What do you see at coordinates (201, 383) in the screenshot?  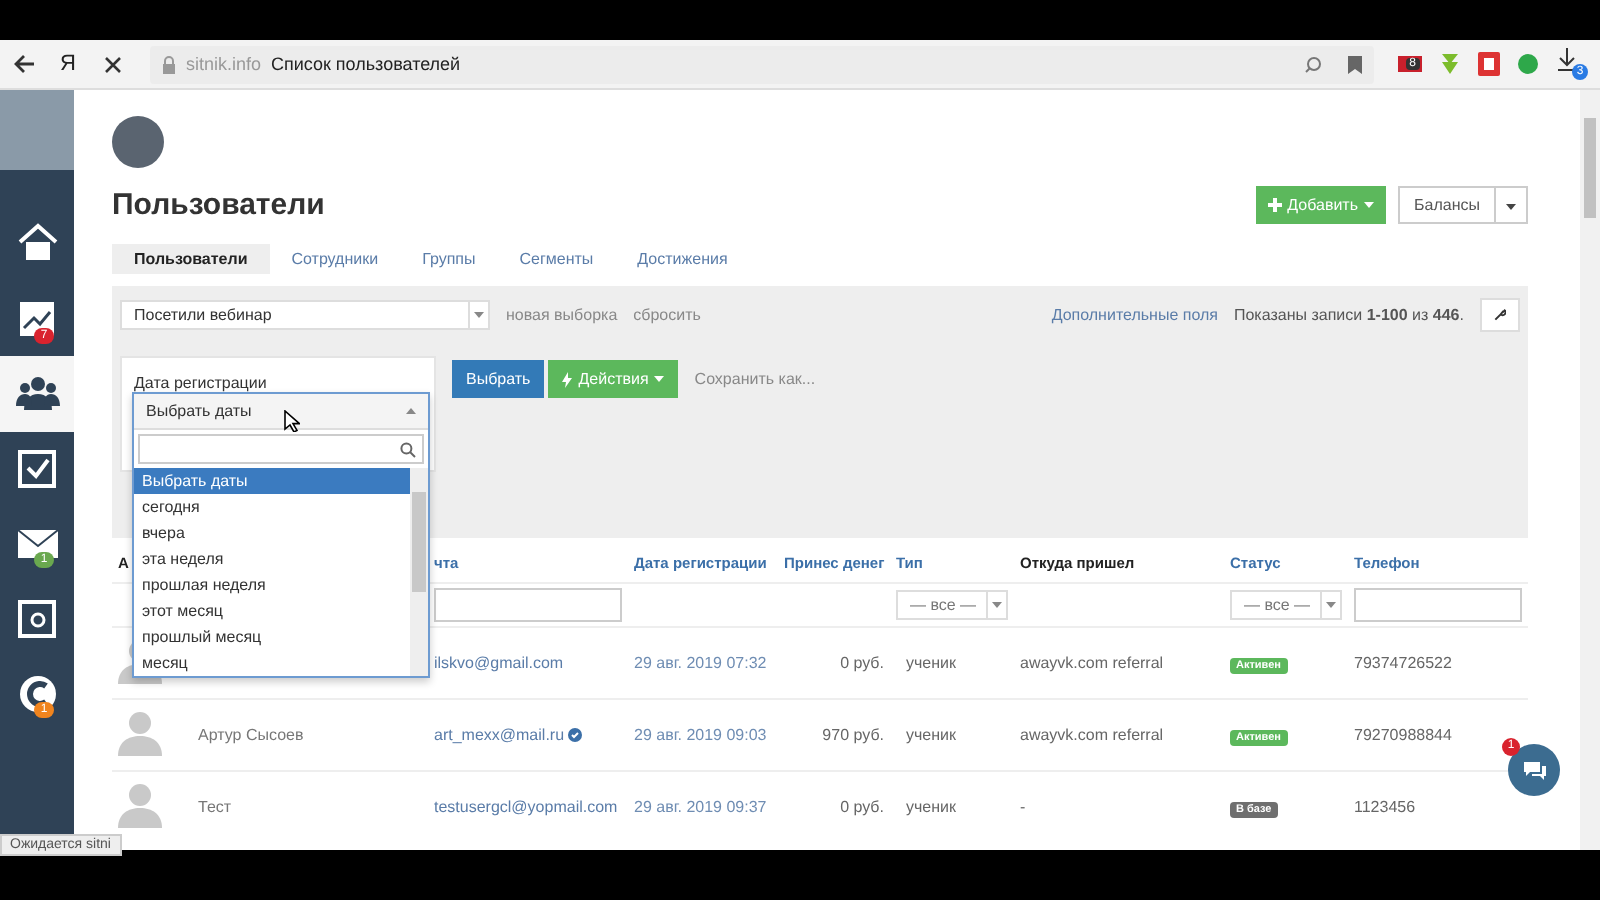 I see `condition-label: Дата регистрации` at bounding box center [201, 383].